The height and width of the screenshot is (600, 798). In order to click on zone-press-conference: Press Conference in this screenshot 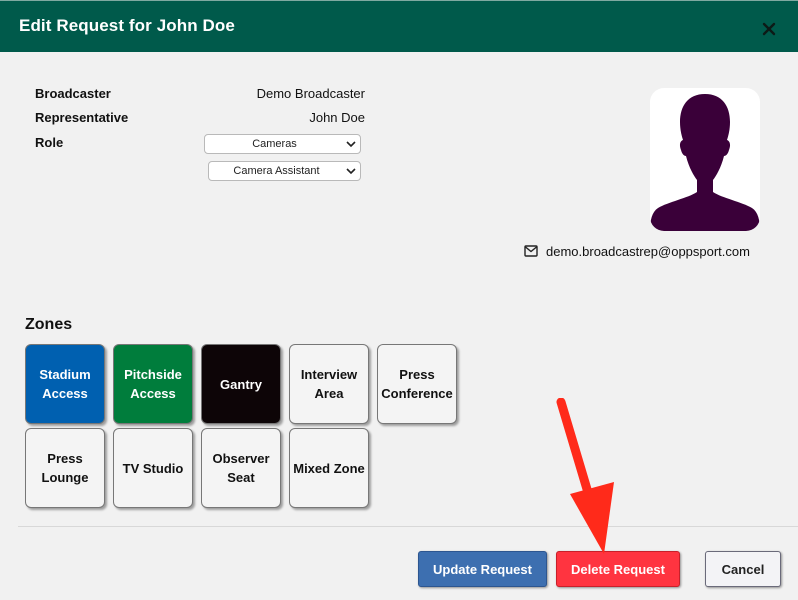, I will do `click(417, 384)`.